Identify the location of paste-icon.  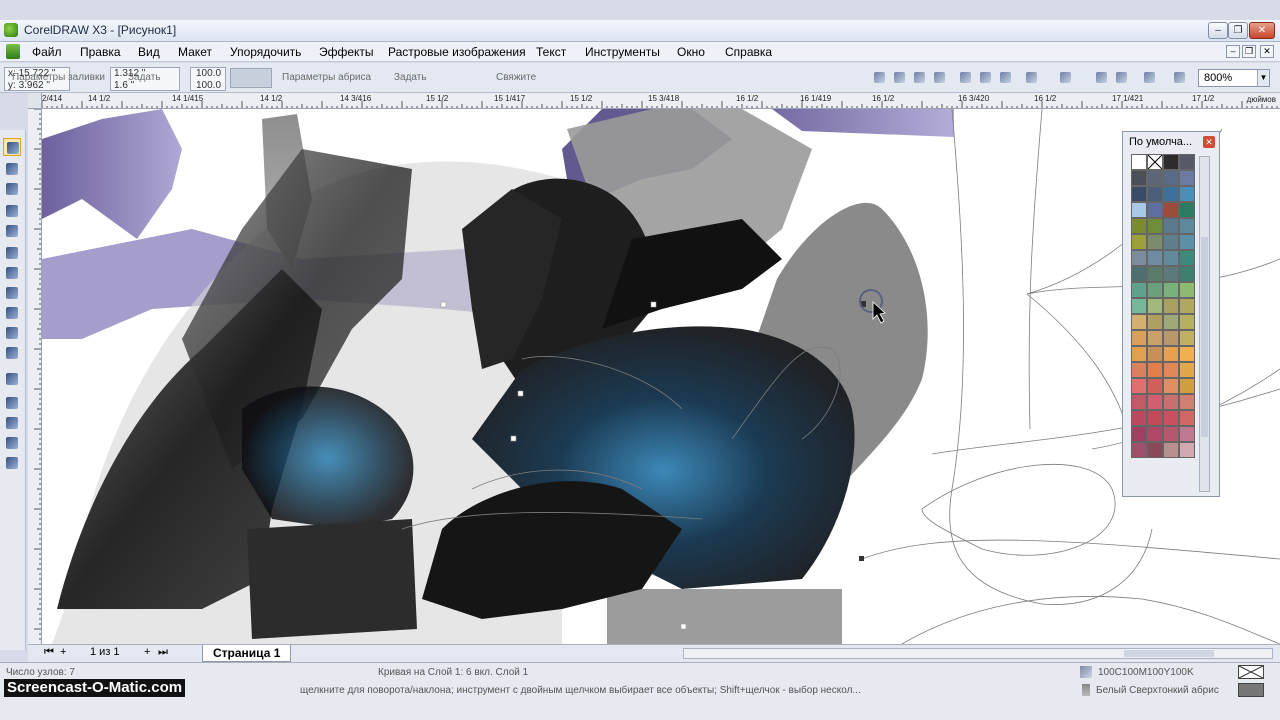
(1005, 77).